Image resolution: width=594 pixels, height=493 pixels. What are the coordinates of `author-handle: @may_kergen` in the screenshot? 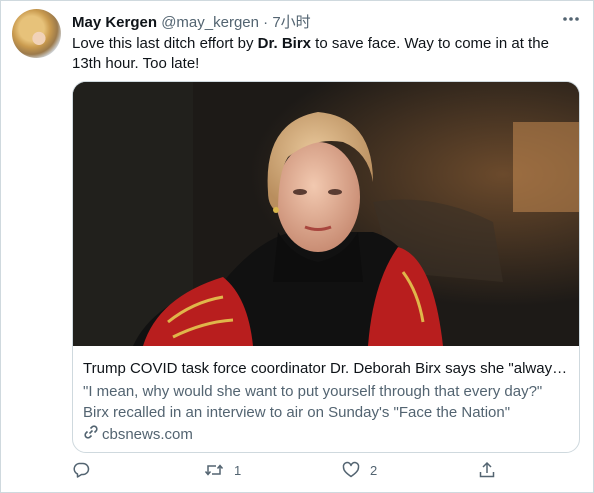 It's located at (210, 22).